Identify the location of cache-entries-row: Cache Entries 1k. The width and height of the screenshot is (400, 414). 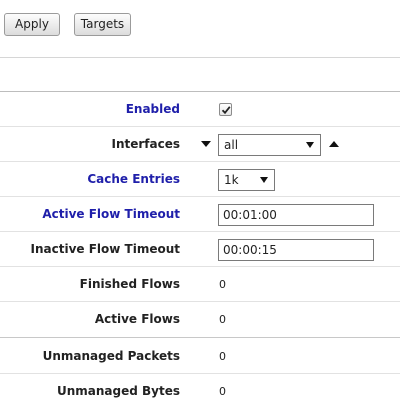
(200, 179).